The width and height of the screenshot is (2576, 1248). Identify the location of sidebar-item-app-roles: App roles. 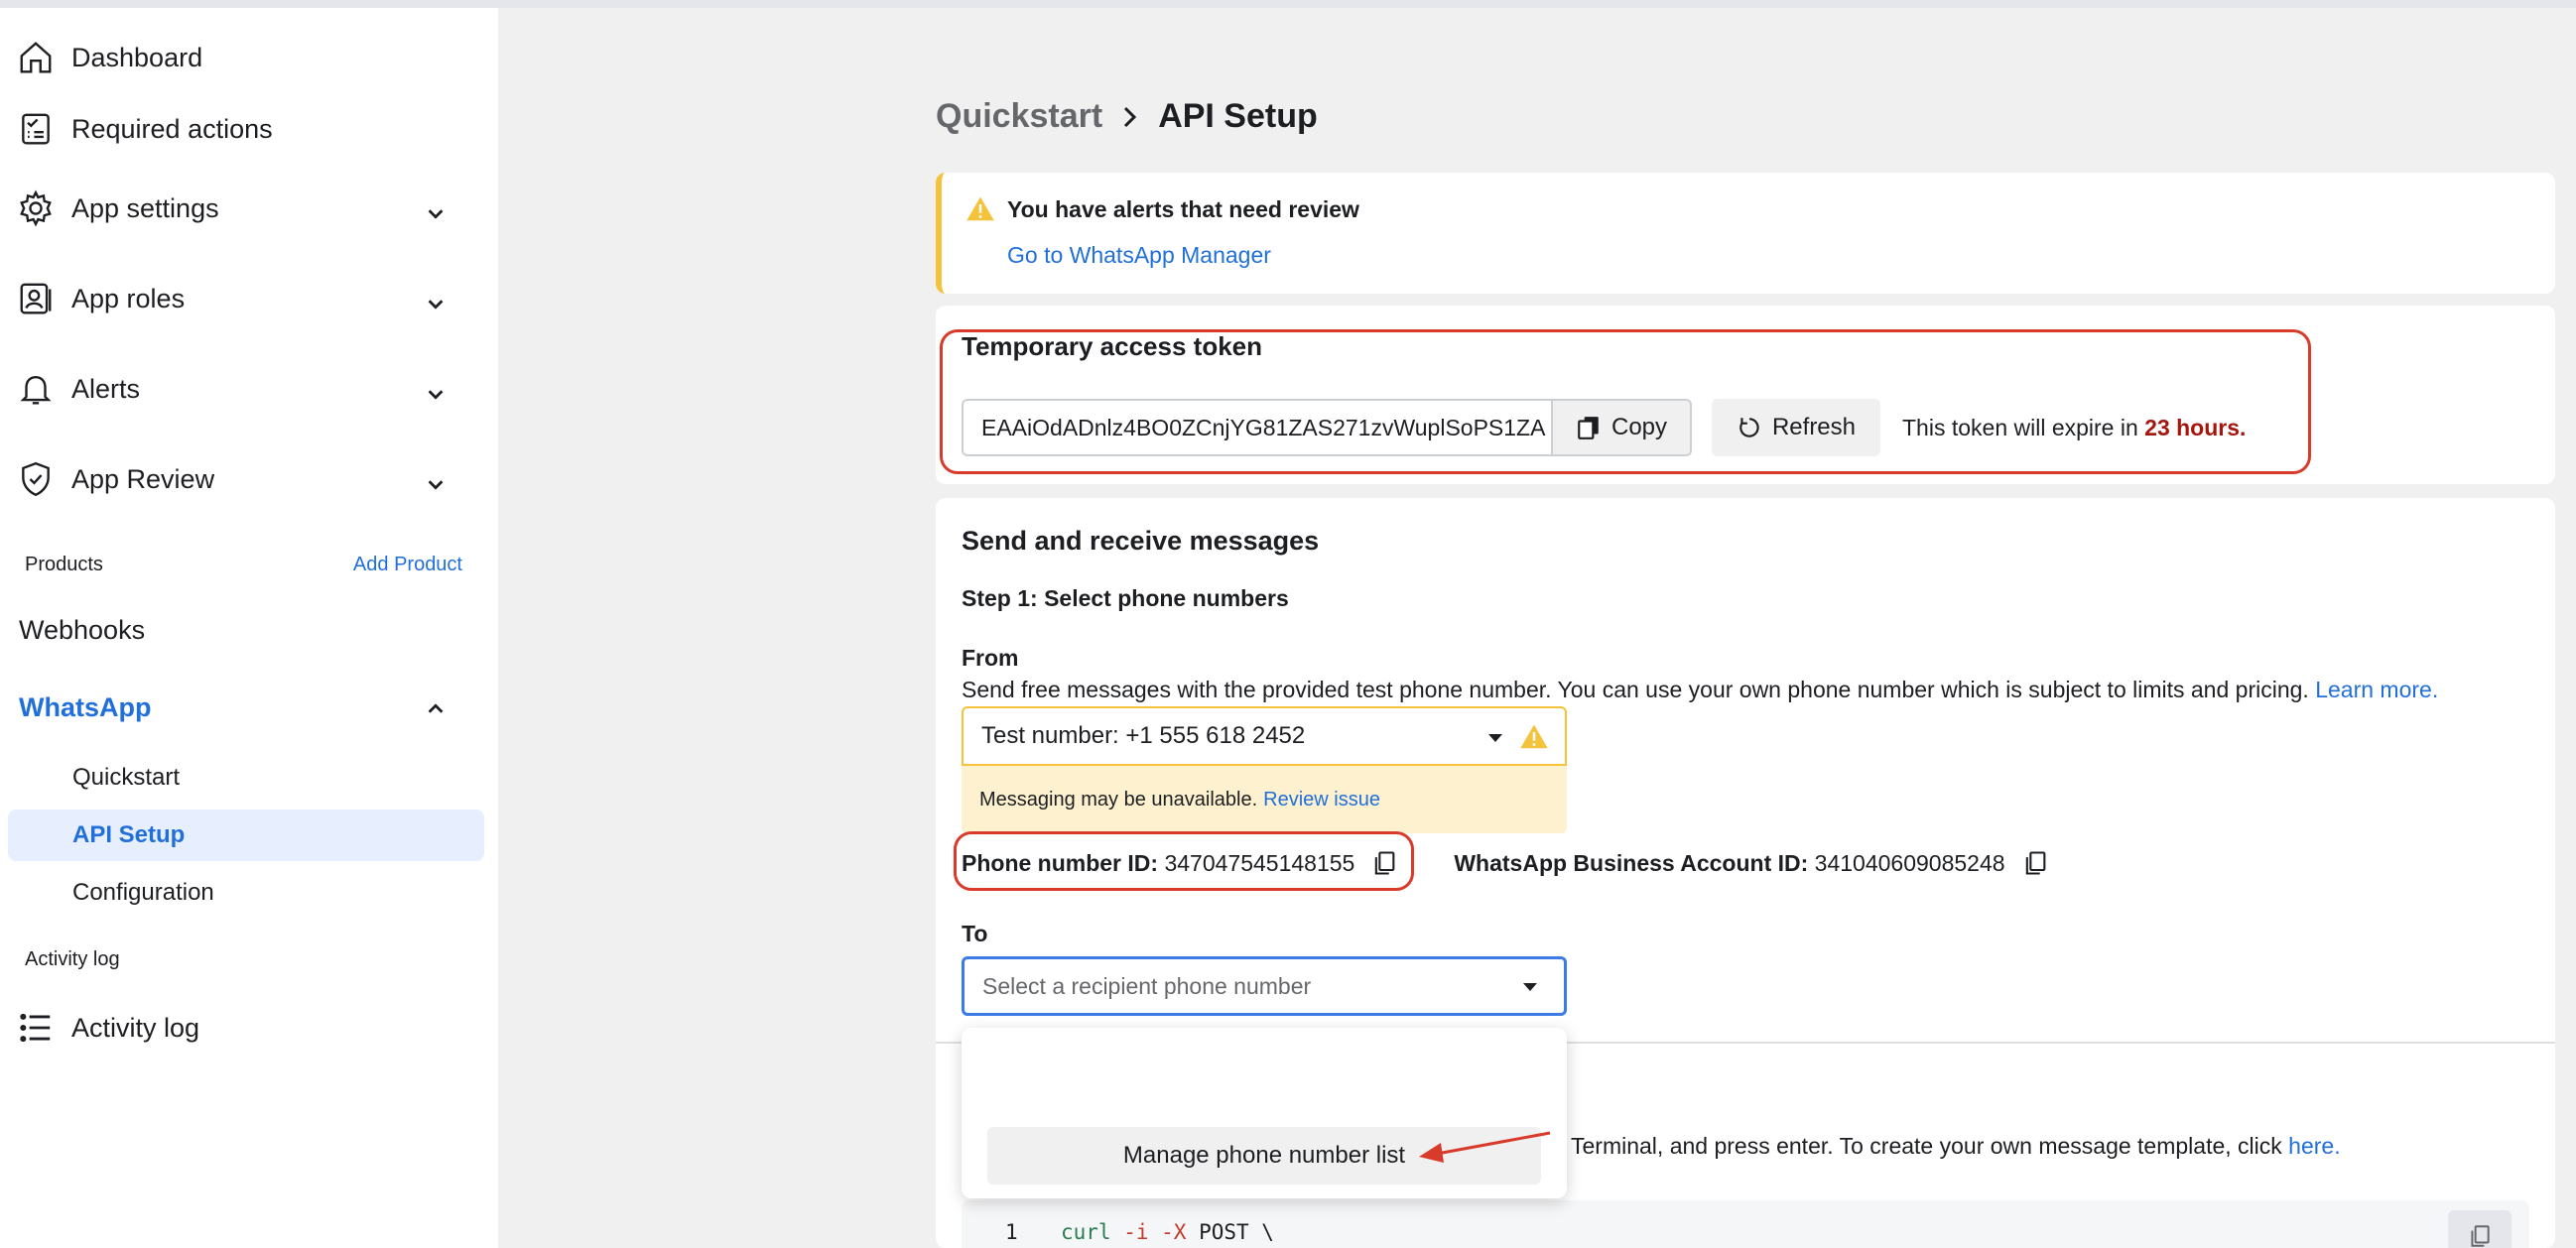
(101, 298).